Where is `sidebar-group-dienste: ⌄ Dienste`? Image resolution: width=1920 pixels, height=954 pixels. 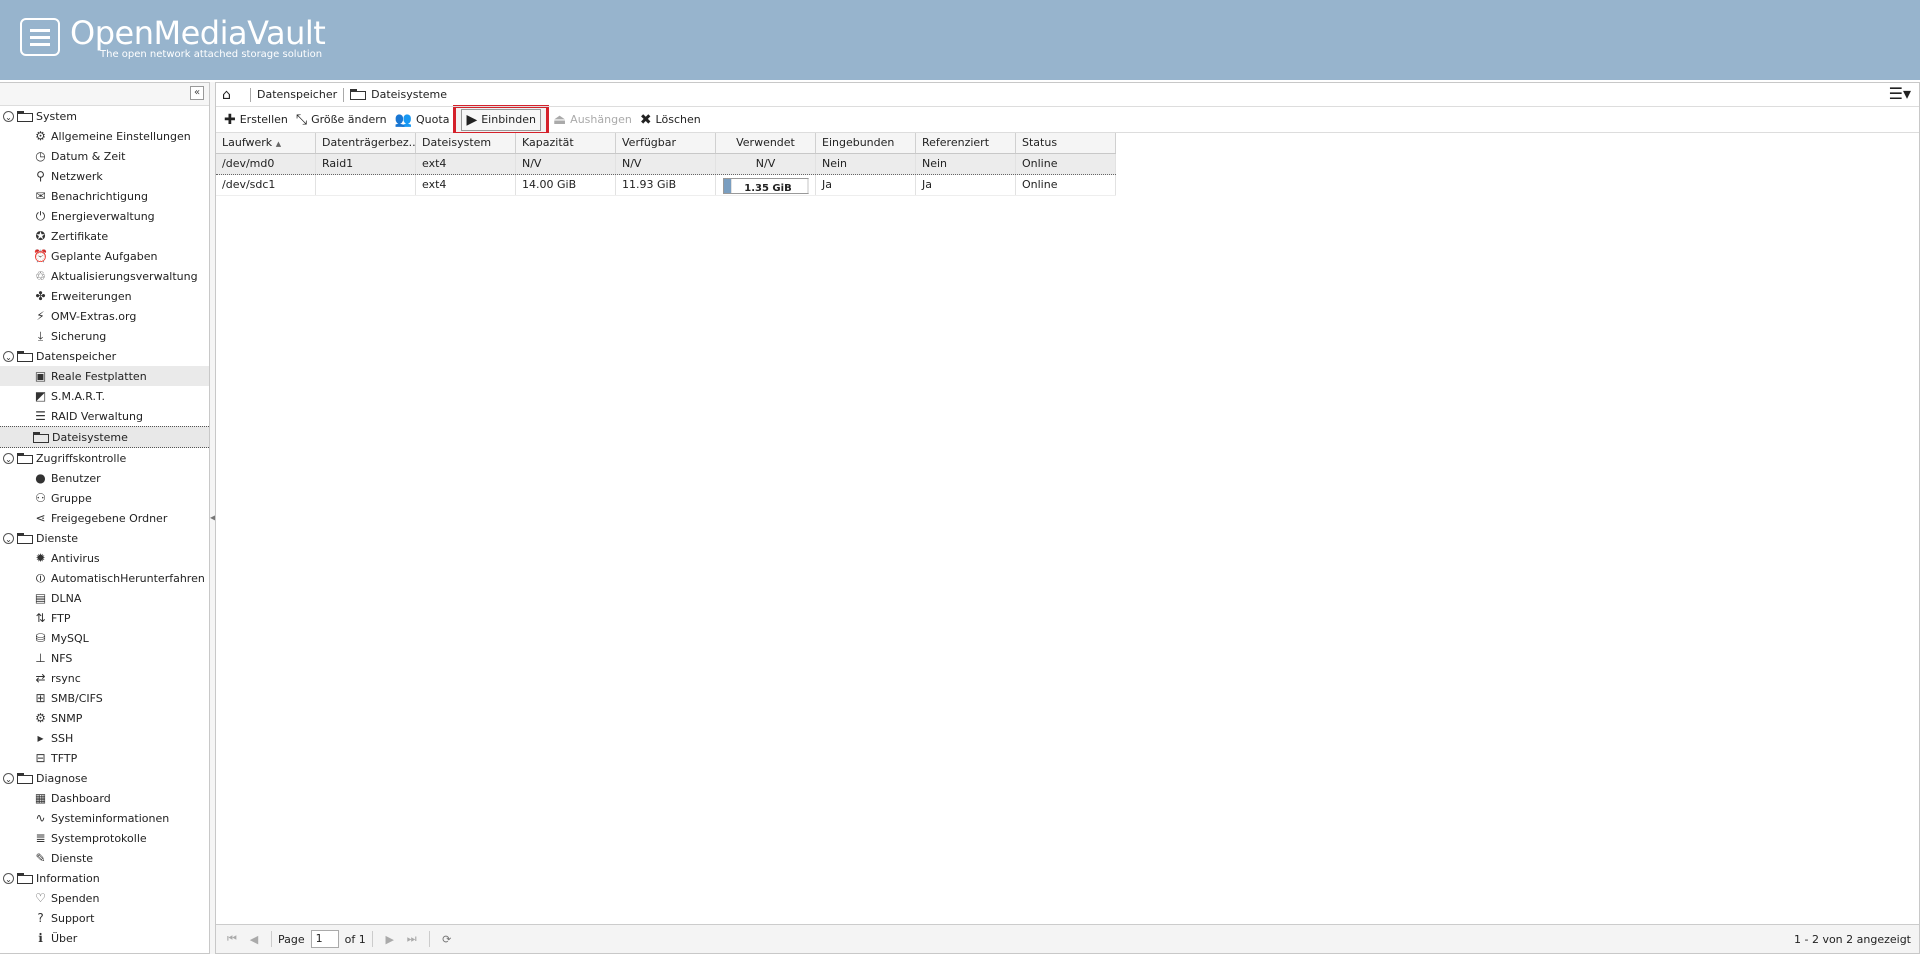
sidebar-group-dienste: ⌄ Dienste is located at coordinates (104, 538).